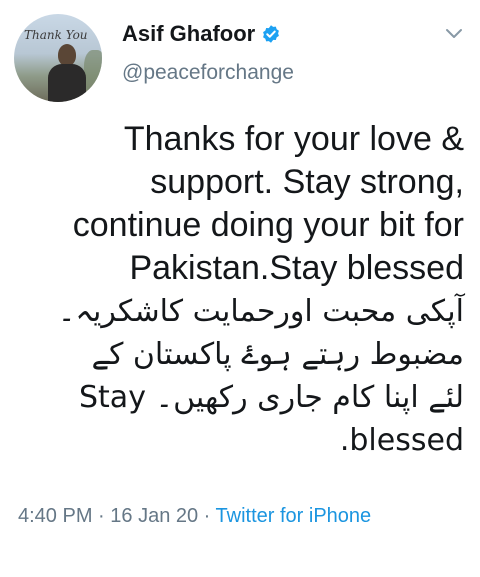 This screenshot has height=577, width=480. What do you see at coordinates (260, 311) in the screenshot?
I see `tweet-line: آپکی محبت اورحمایت کاشکریہ۔` at bounding box center [260, 311].